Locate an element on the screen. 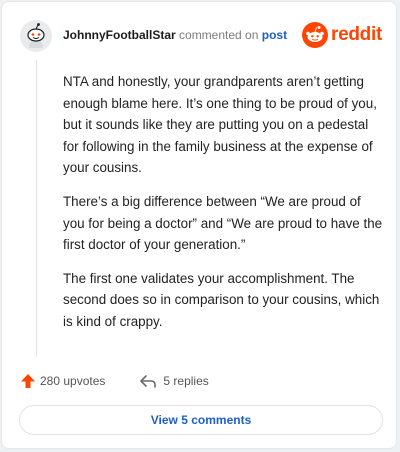  snoo-avatar-icon is located at coordinates (36, 36).